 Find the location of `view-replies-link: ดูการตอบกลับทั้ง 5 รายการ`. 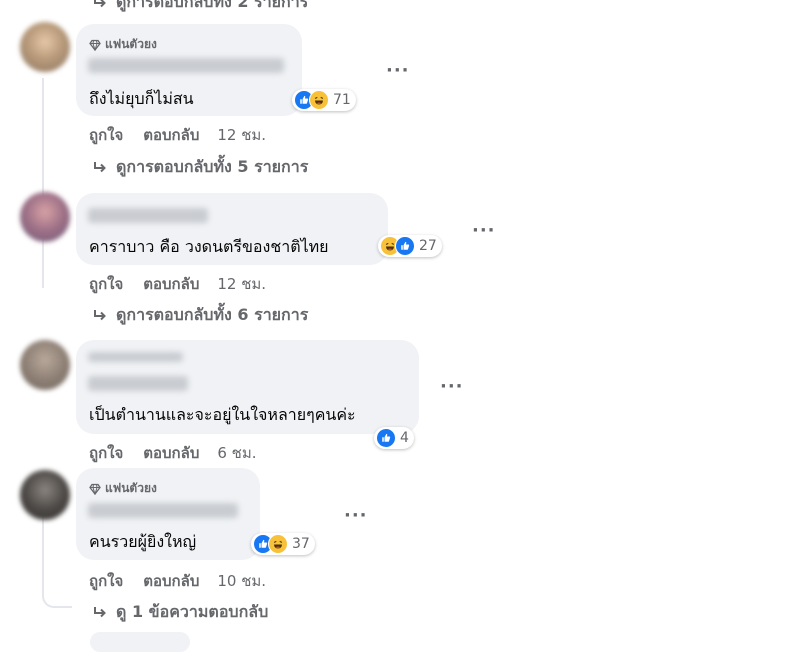

view-replies-link: ดูการตอบกลับทั้ง 5 รายการ is located at coordinates (200, 167).